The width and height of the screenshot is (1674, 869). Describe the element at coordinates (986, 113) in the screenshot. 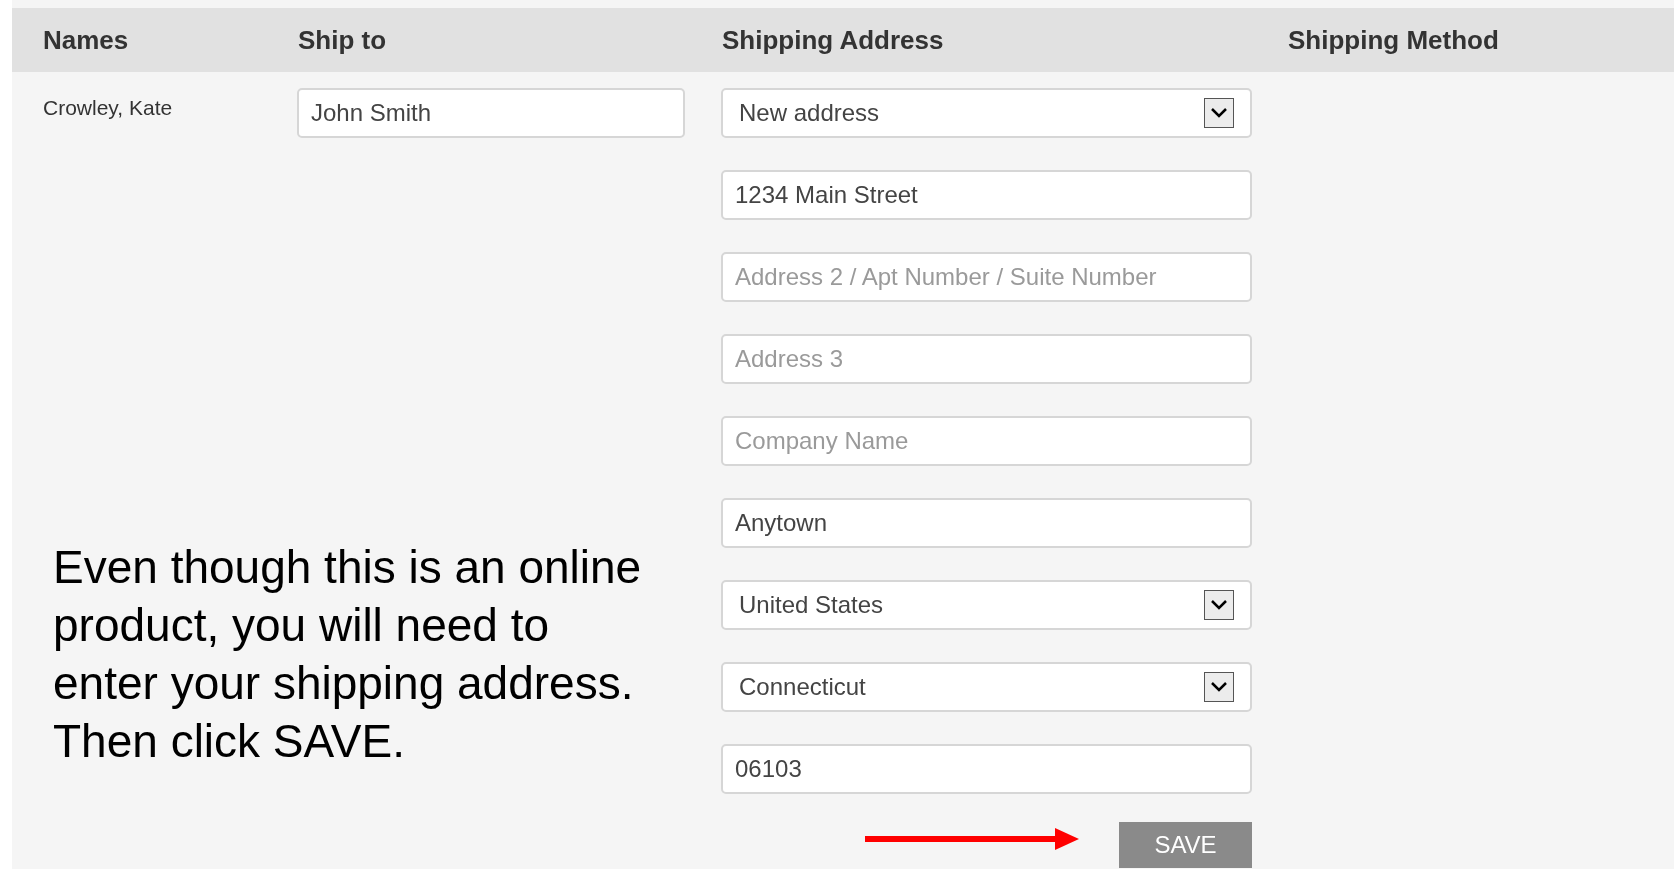

I see `dropdown: New address` at that location.